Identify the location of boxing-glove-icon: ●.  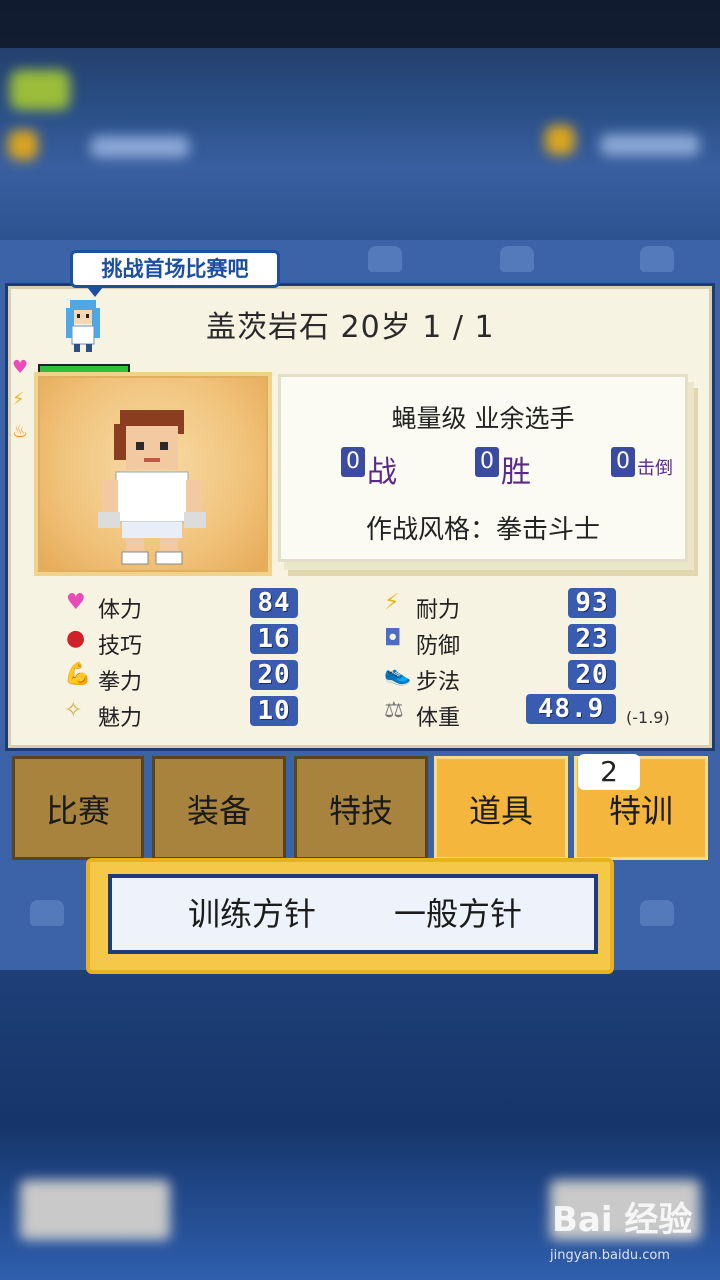
(76, 638).